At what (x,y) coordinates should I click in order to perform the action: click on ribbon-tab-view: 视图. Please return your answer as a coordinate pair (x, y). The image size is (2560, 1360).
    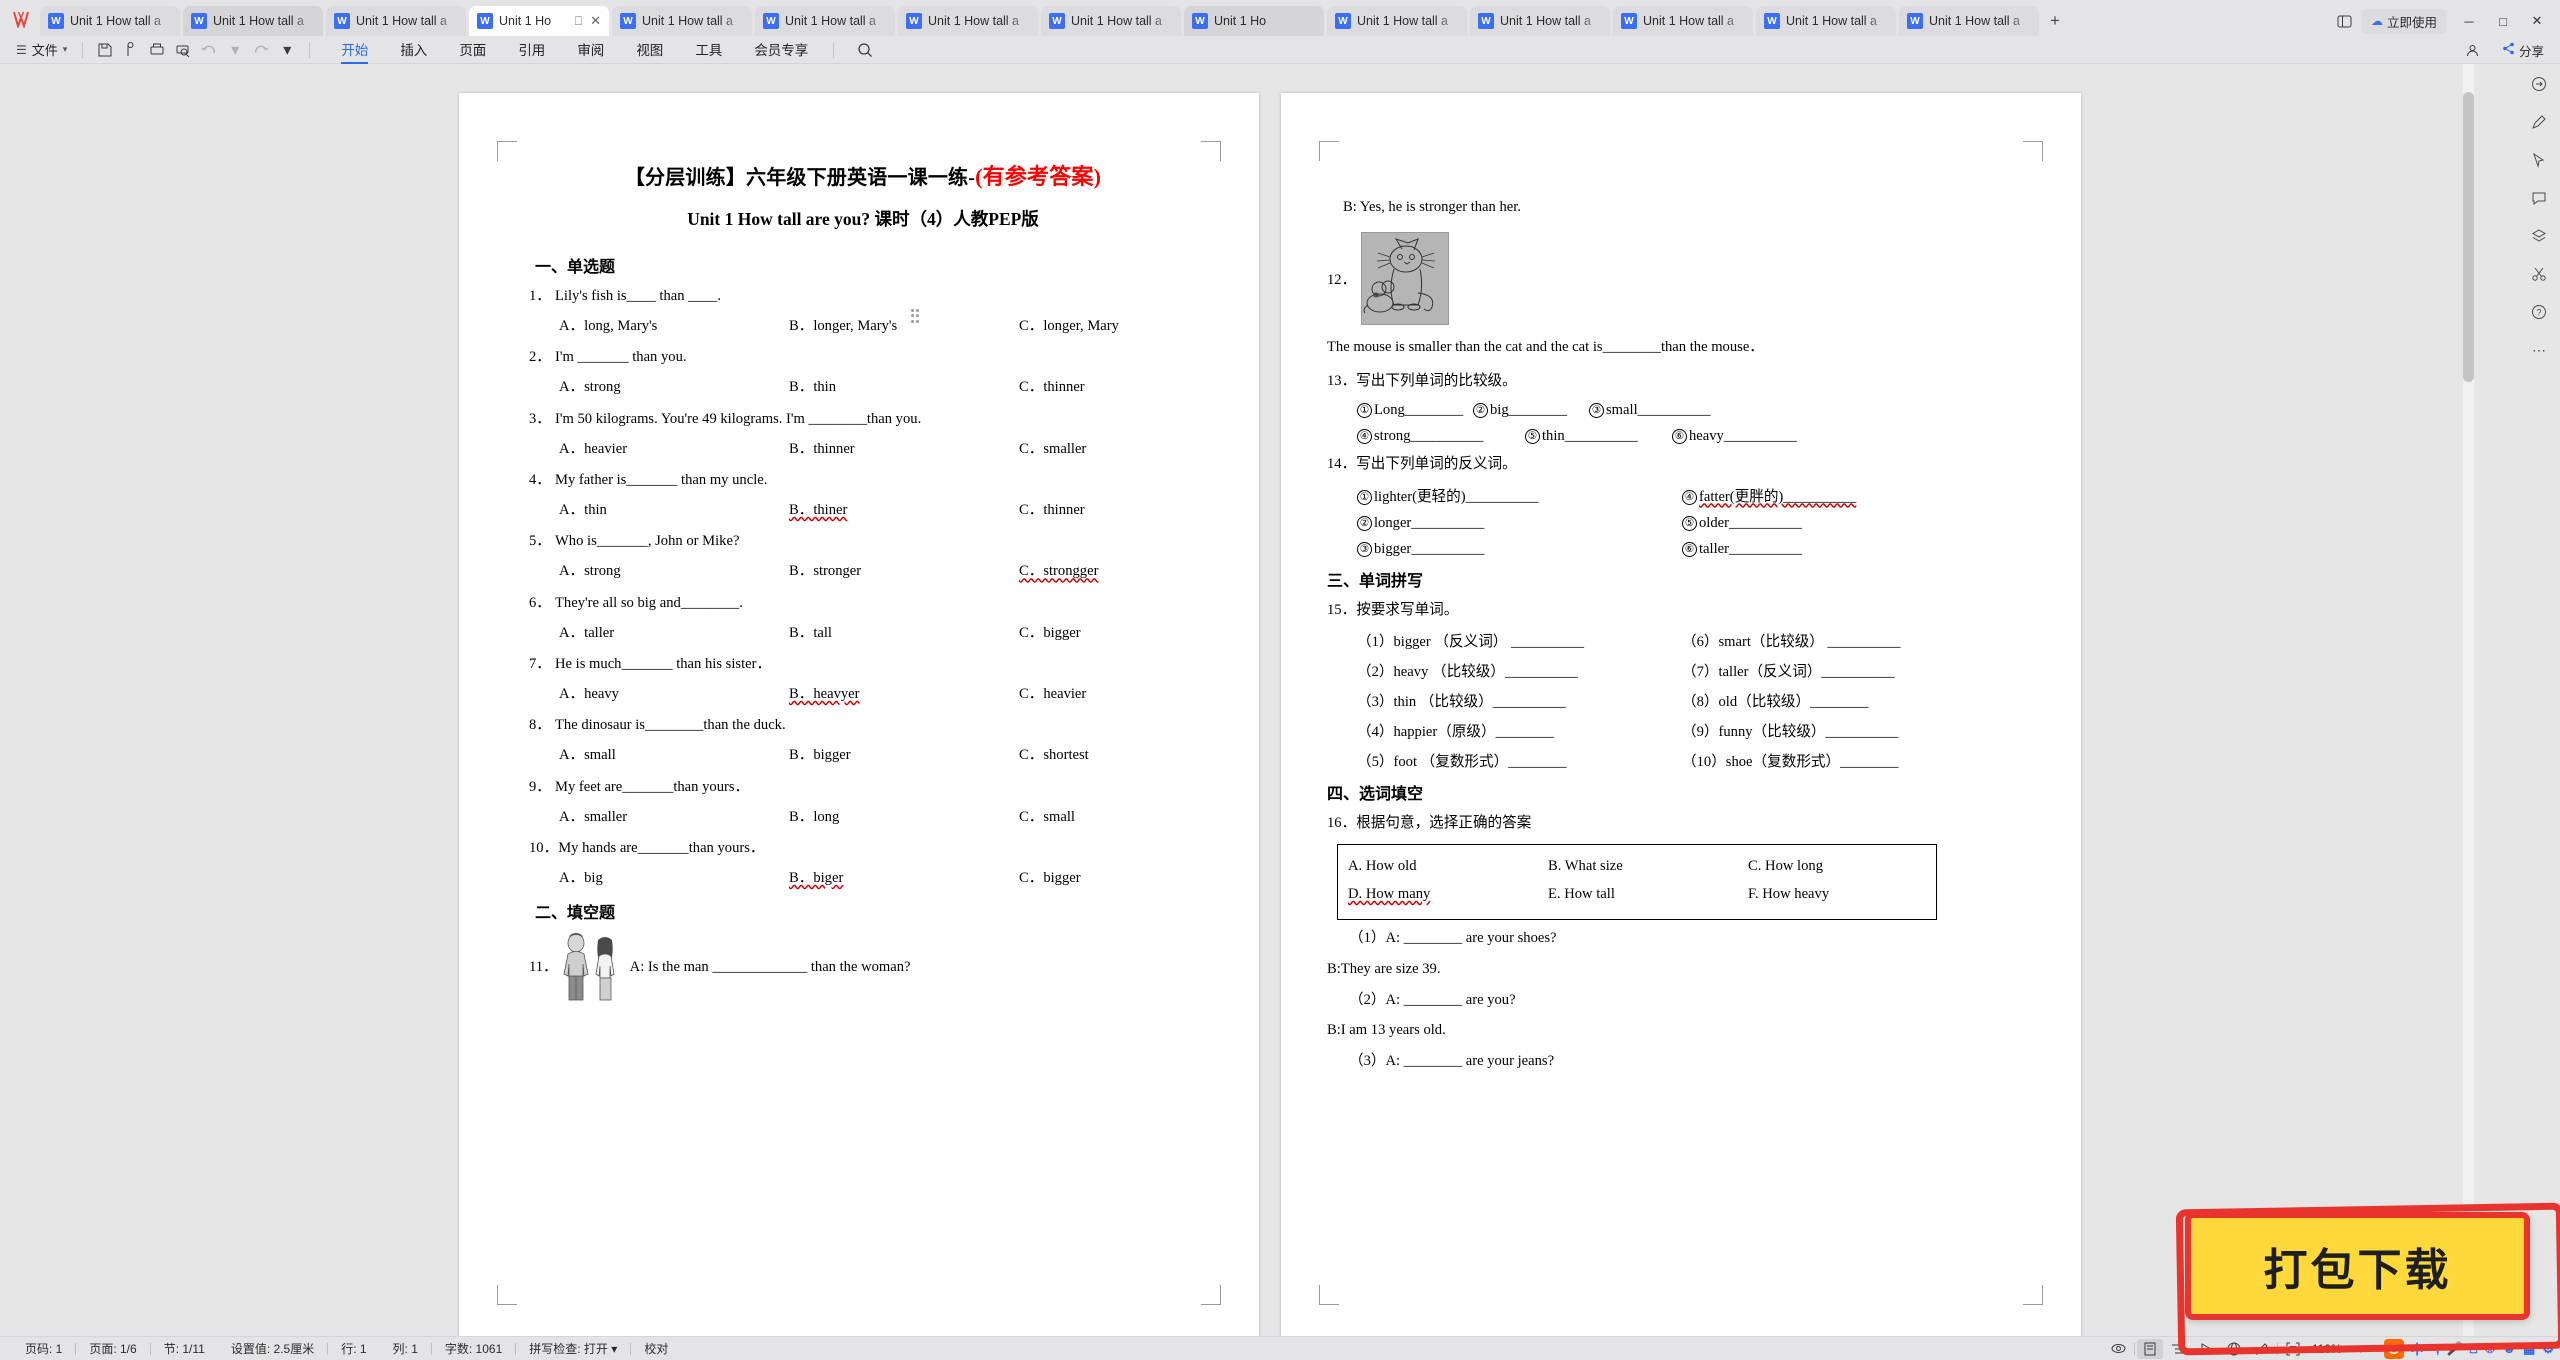
    Looking at the image, I should click on (649, 49).